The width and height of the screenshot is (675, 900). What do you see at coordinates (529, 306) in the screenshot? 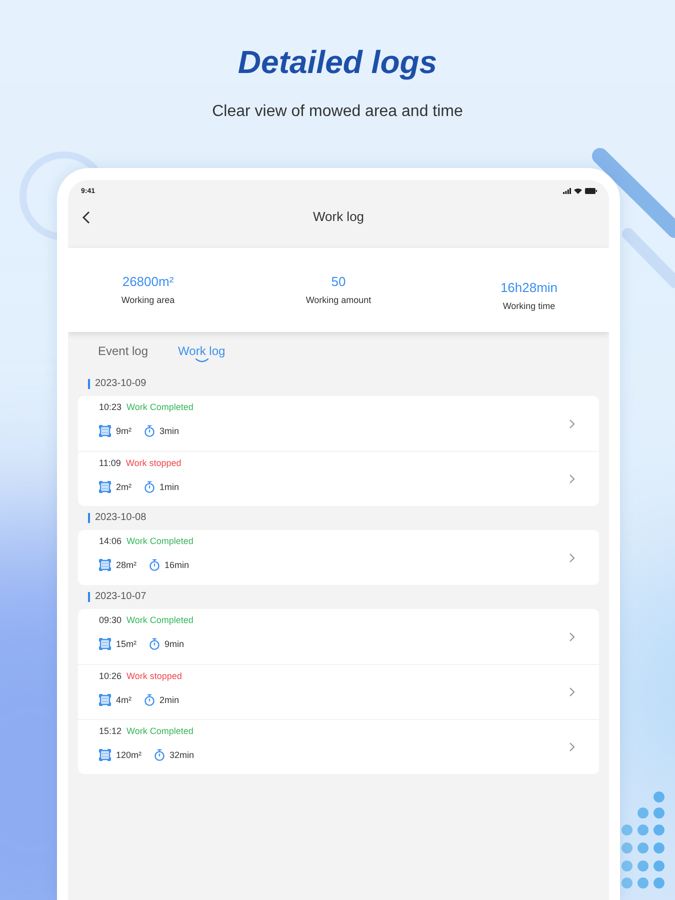
I see `summary-label: Working time` at bounding box center [529, 306].